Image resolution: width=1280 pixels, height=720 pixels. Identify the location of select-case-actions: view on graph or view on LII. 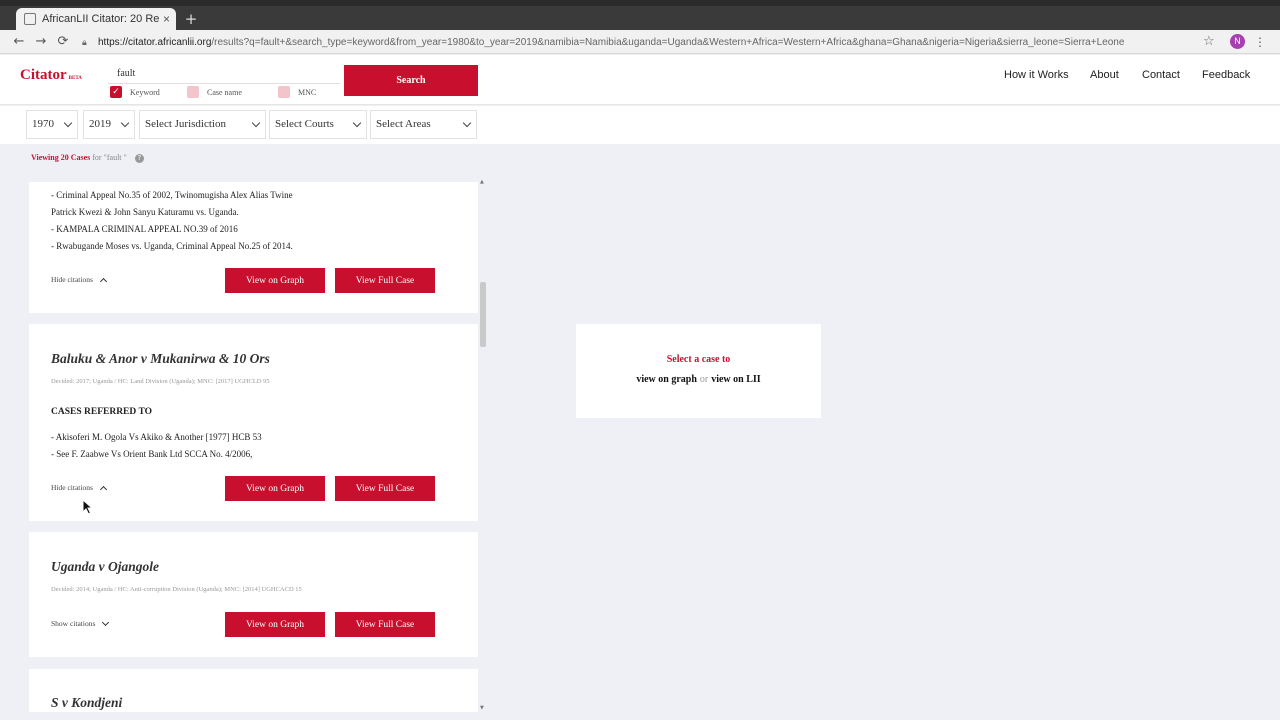
(698, 379).